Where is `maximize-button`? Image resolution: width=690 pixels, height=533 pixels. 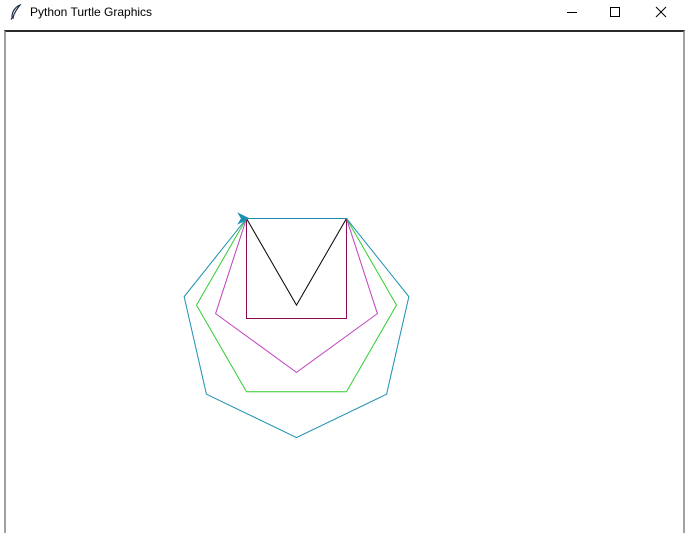 maximize-button is located at coordinates (615, 12).